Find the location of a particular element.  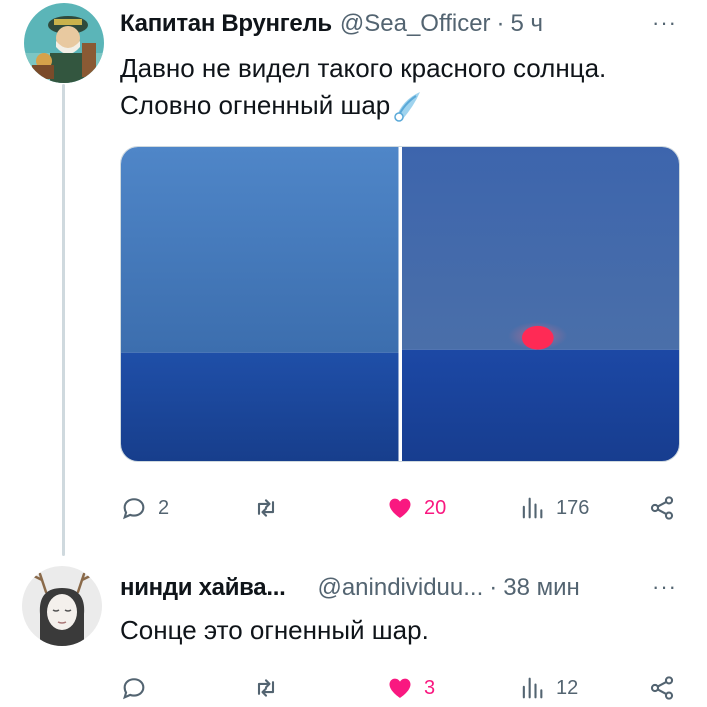

thread-connector-line is located at coordinates (63, 320).